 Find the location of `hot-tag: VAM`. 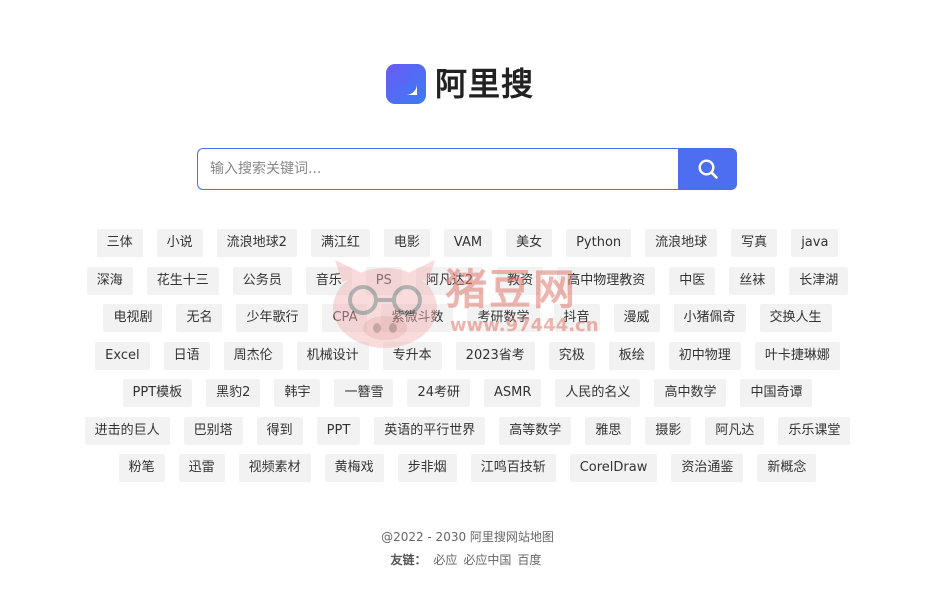

hot-tag: VAM is located at coordinates (468, 243).